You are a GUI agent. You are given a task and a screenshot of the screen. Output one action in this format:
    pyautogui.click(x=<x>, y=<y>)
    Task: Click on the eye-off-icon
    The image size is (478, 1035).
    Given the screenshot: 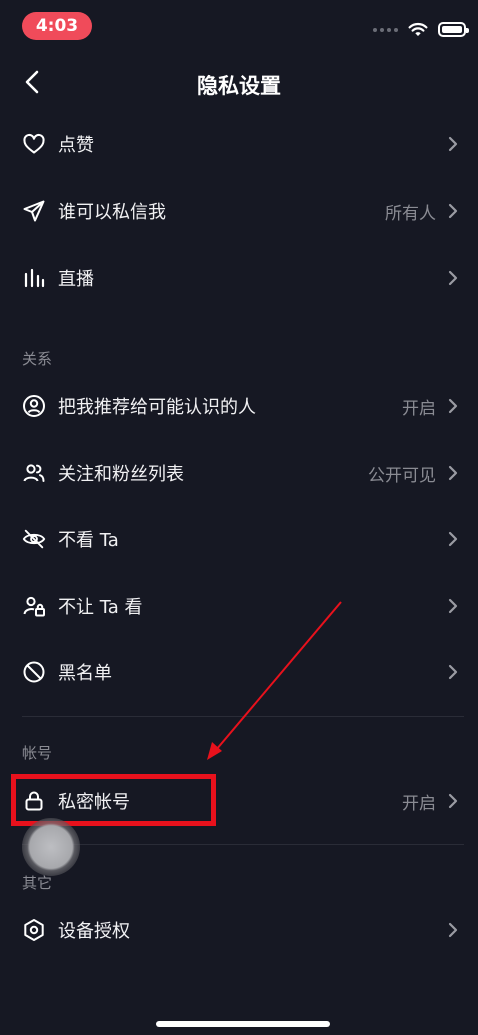 What is the action you would take?
    pyautogui.click(x=34, y=539)
    